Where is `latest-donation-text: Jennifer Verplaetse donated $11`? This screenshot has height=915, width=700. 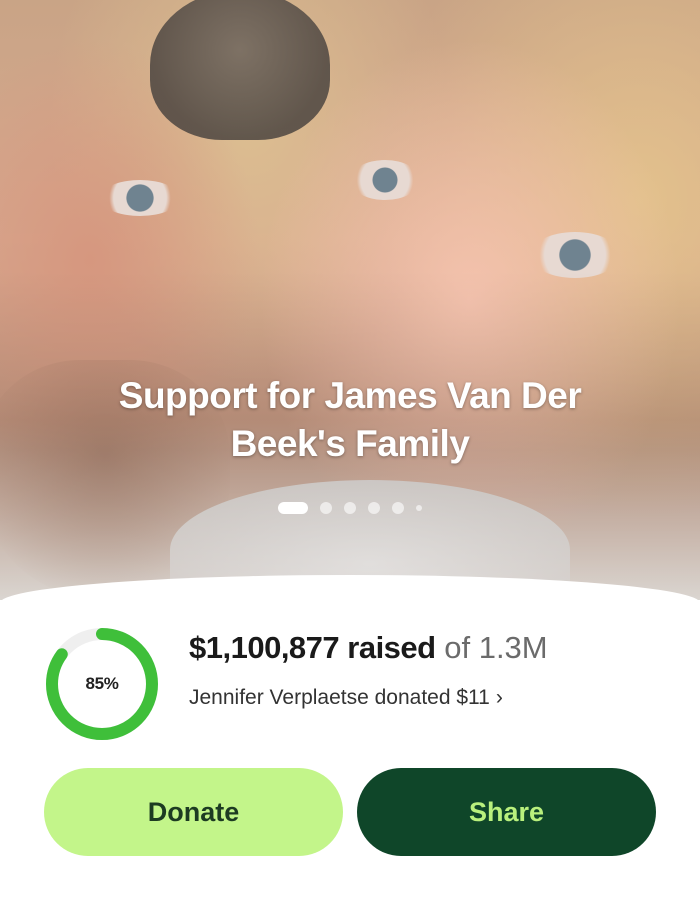 latest-donation-text: Jennifer Verplaetse donated $11 is located at coordinates (339, 697).